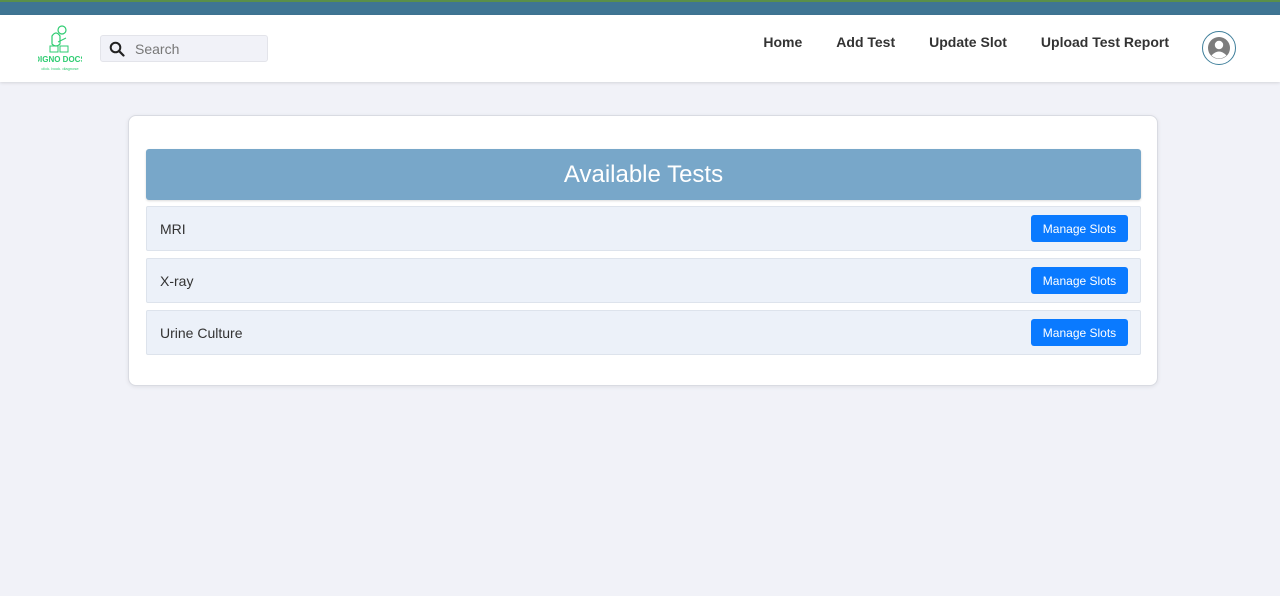  I want to click on card-header: Available Tests, so click(643, 174).